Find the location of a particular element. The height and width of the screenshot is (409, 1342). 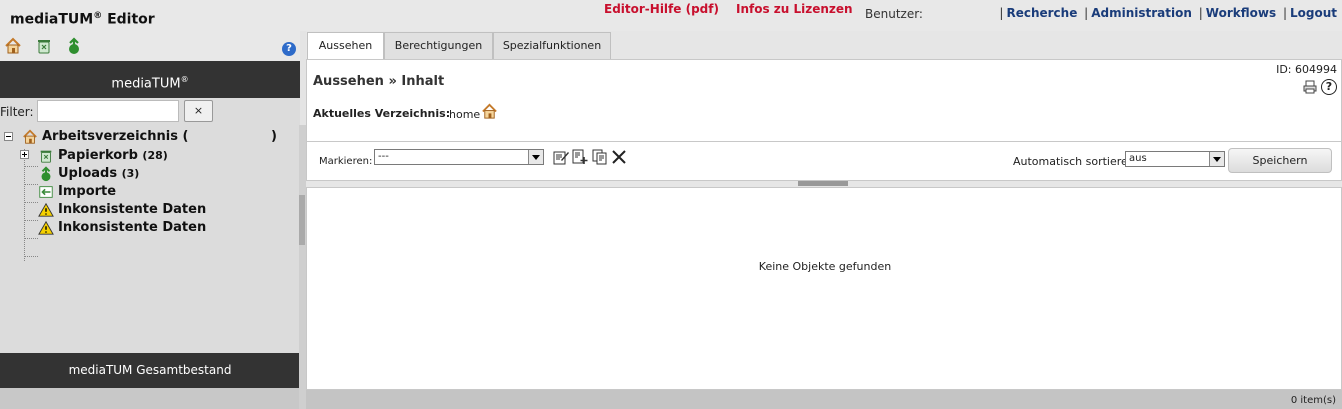

license-info-link: Infos zu Lizenzen is located at coordinates (794, 9).